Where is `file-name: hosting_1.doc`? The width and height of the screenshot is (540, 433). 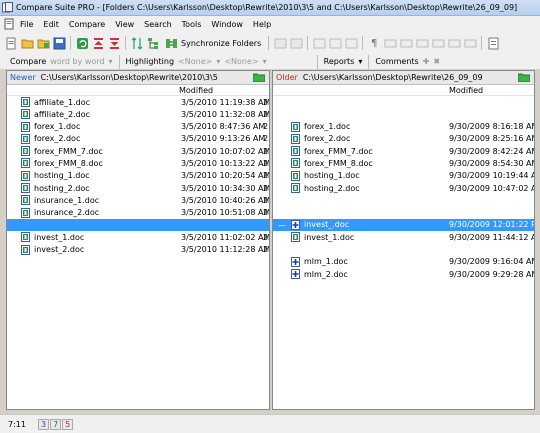 file-name: hosting_1.doc is located at coordinates (332, 176).